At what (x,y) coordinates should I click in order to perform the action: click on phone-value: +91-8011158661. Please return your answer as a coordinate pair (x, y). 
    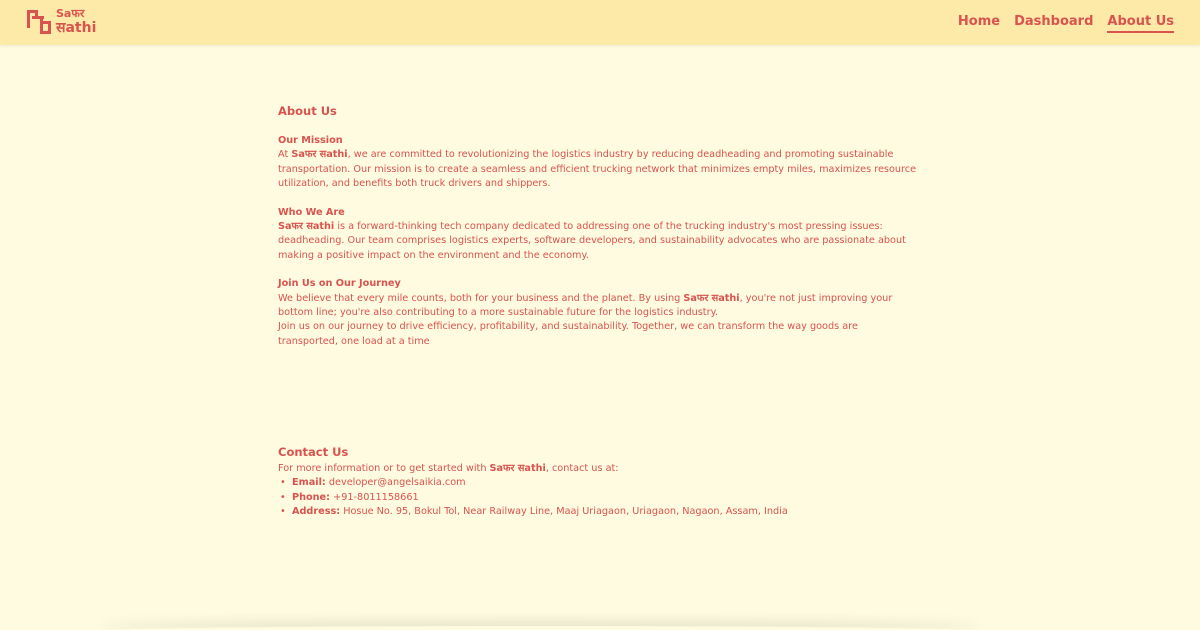
    Looking at the image, I should click on (376, 497).